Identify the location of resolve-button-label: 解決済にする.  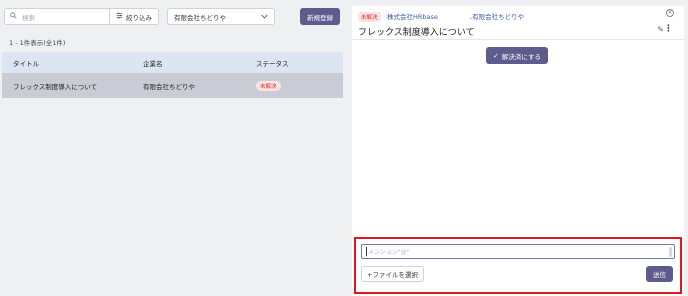
(521, 56).